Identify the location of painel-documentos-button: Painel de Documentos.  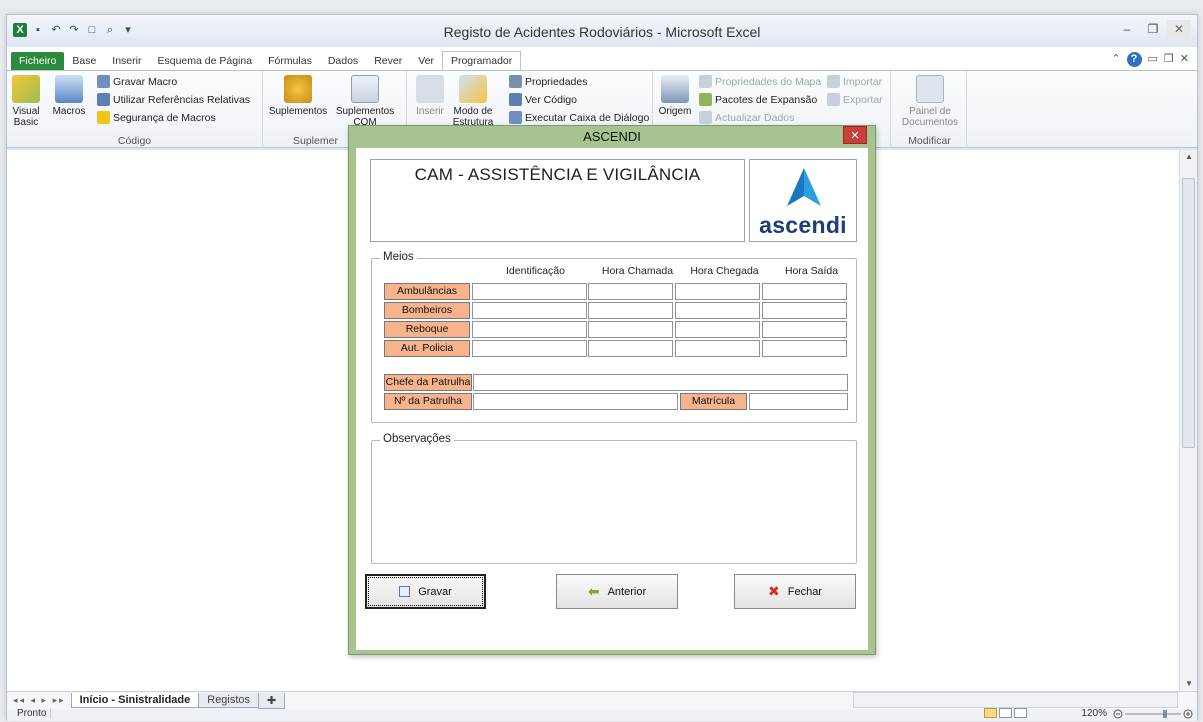
(930, 101).